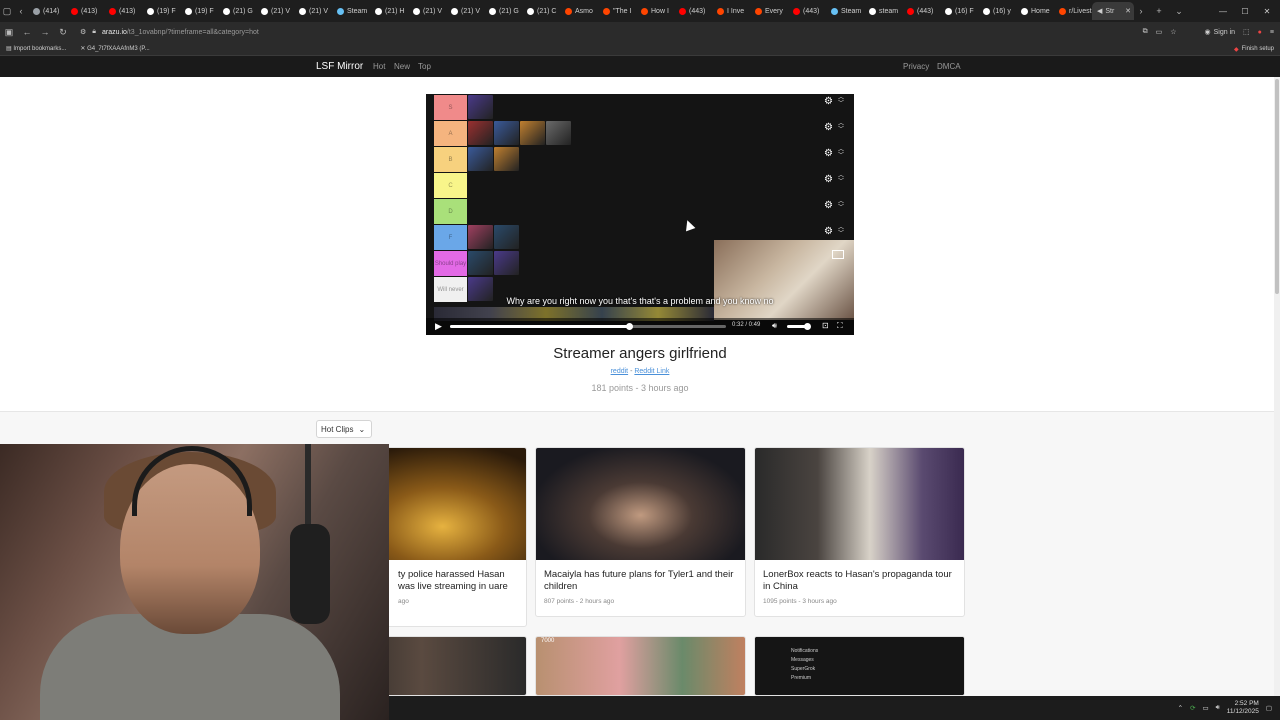 Image resolution: width=1280 pixels, height=720 pixels. I want to click on maximize-button: ☐, so click(1245, 11).